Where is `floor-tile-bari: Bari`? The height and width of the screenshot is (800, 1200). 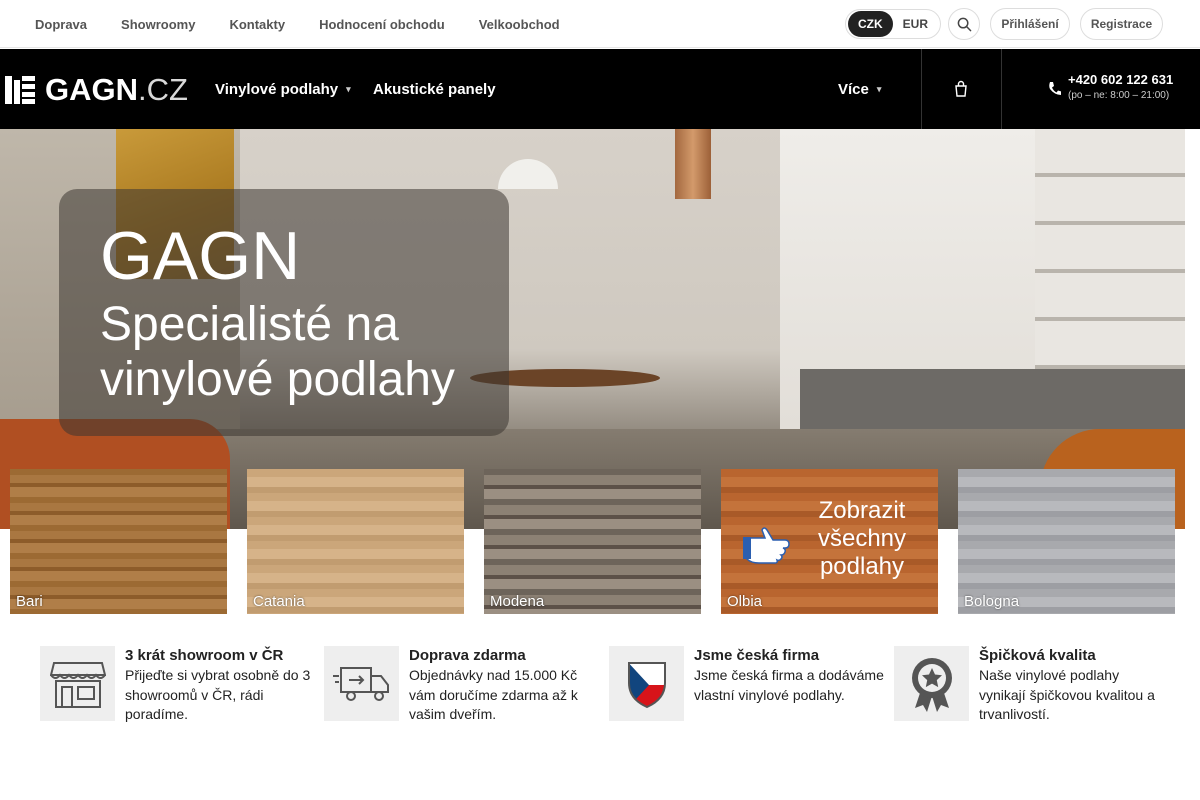 floor-tile-bari: Bari is located at coordinates (118, 541).